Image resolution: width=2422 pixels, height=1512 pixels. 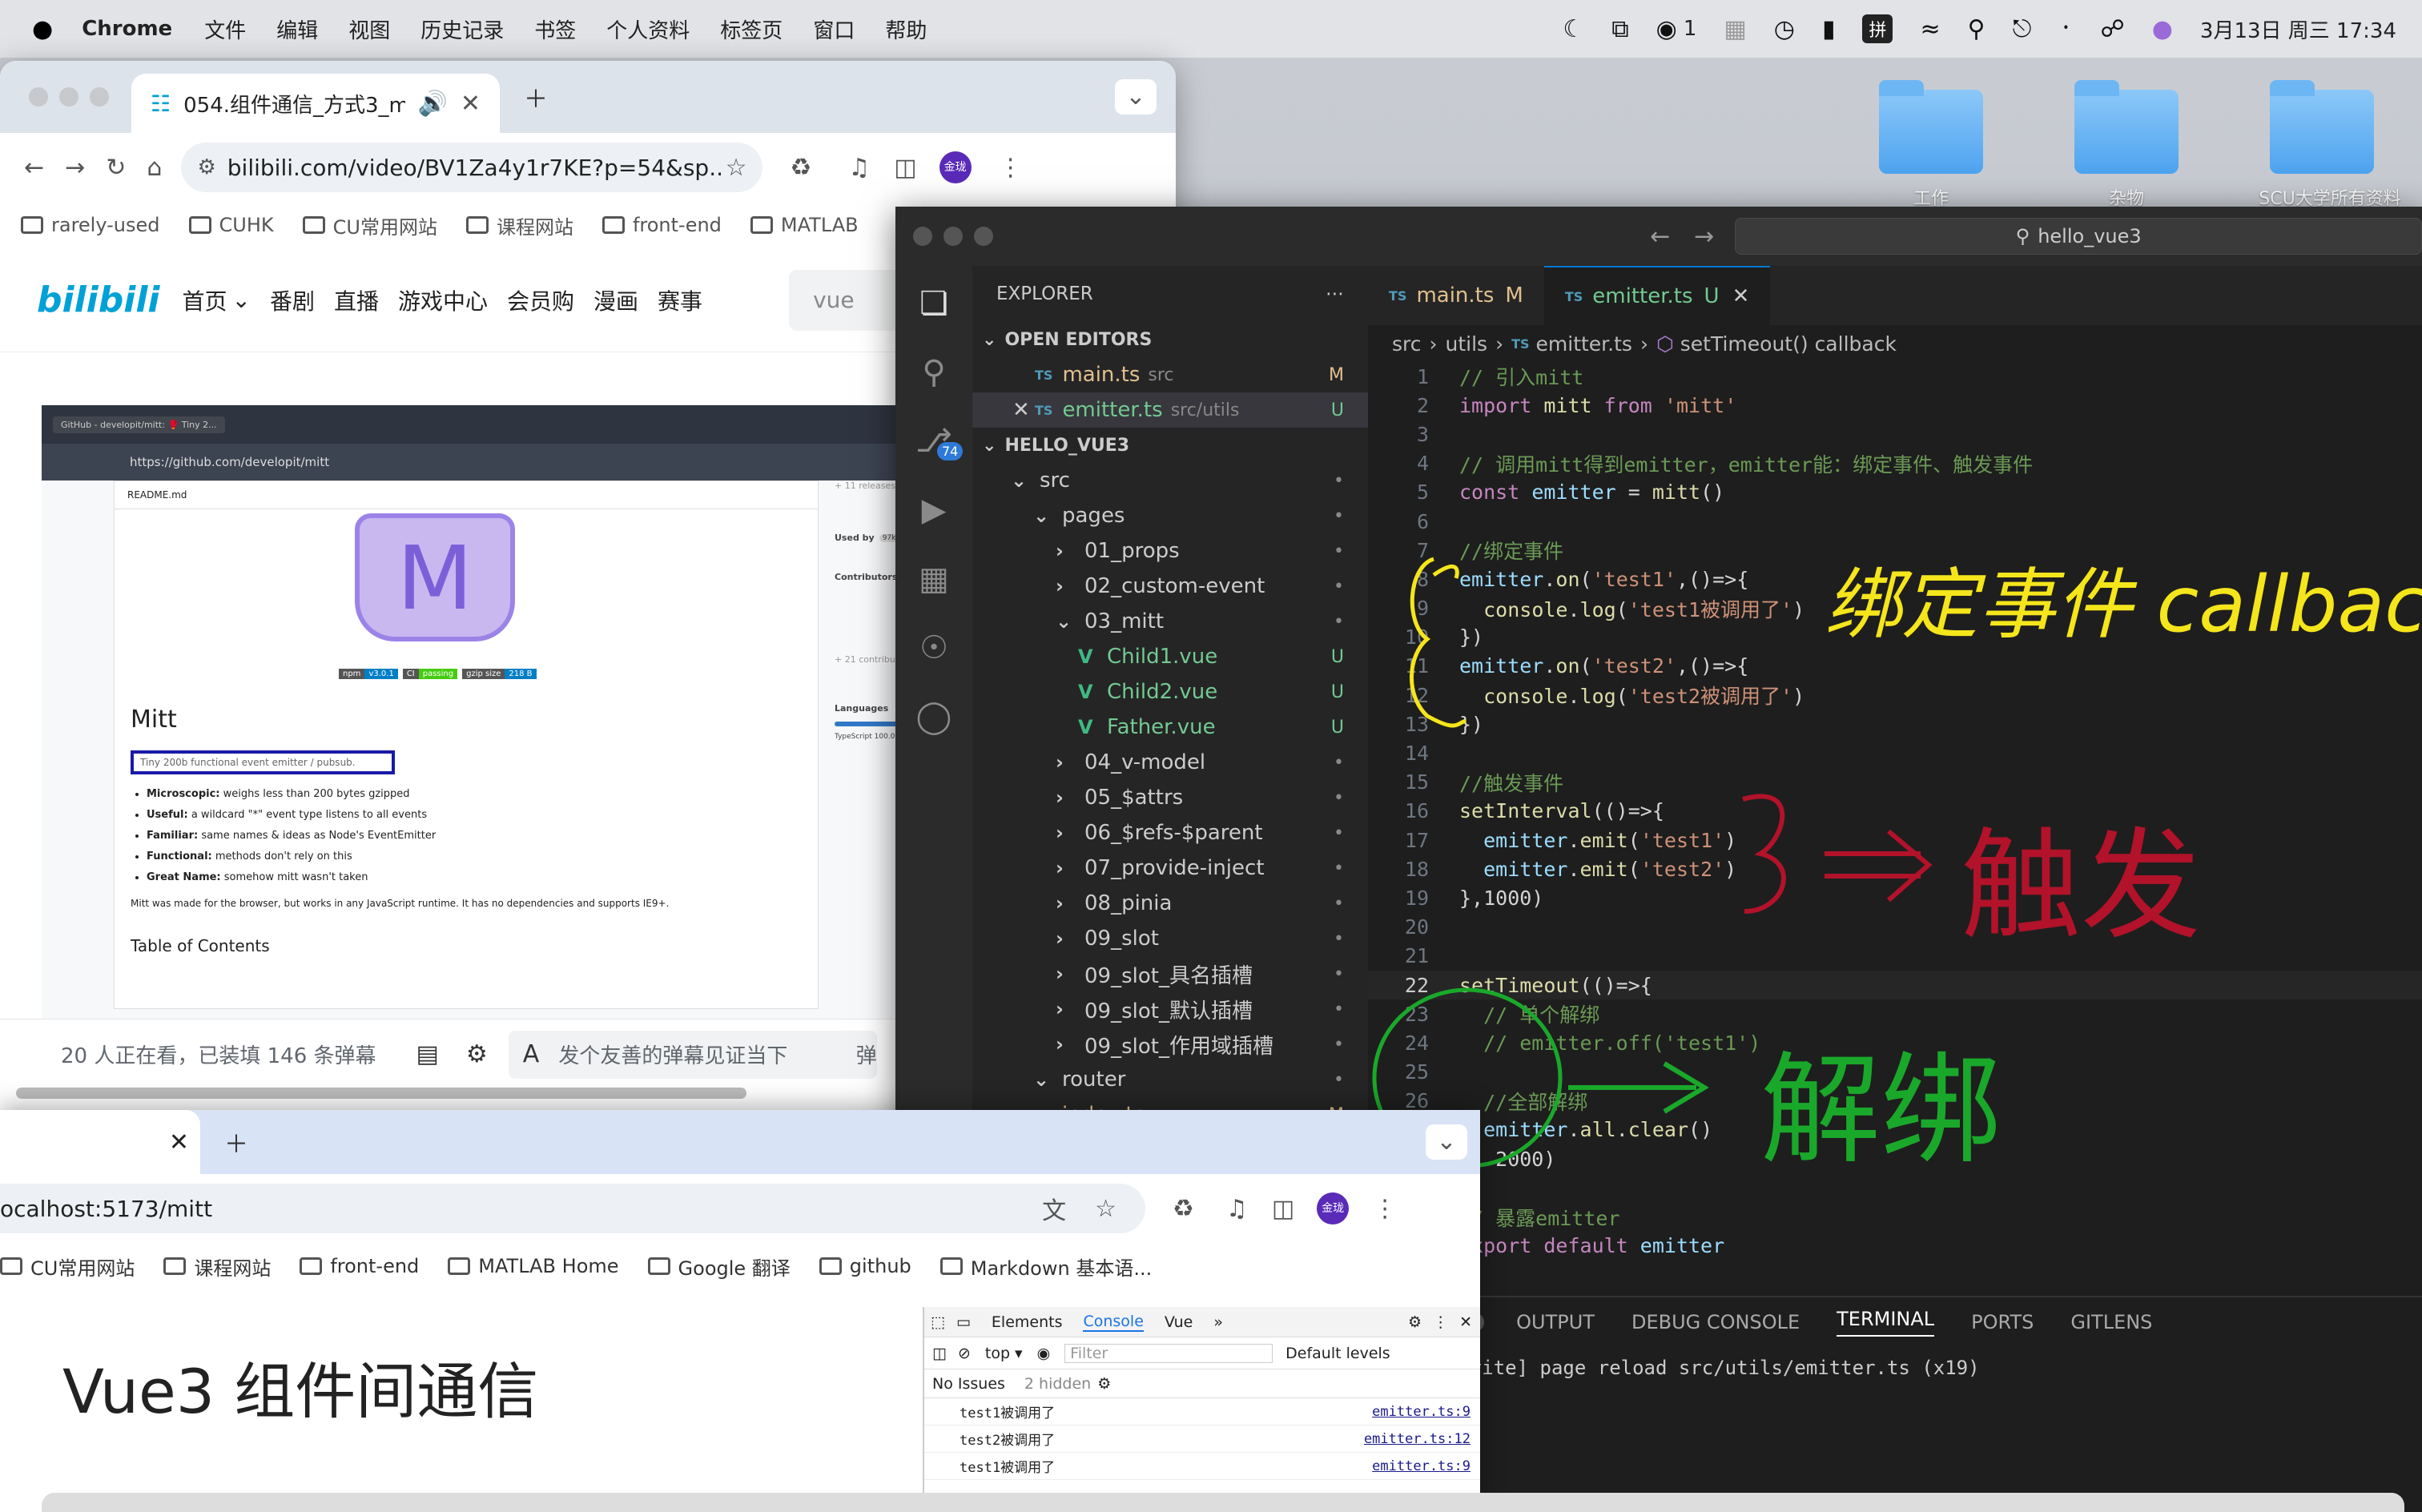 I want to click on bookmark-item: rarely-used, so click(x=91, y=225).